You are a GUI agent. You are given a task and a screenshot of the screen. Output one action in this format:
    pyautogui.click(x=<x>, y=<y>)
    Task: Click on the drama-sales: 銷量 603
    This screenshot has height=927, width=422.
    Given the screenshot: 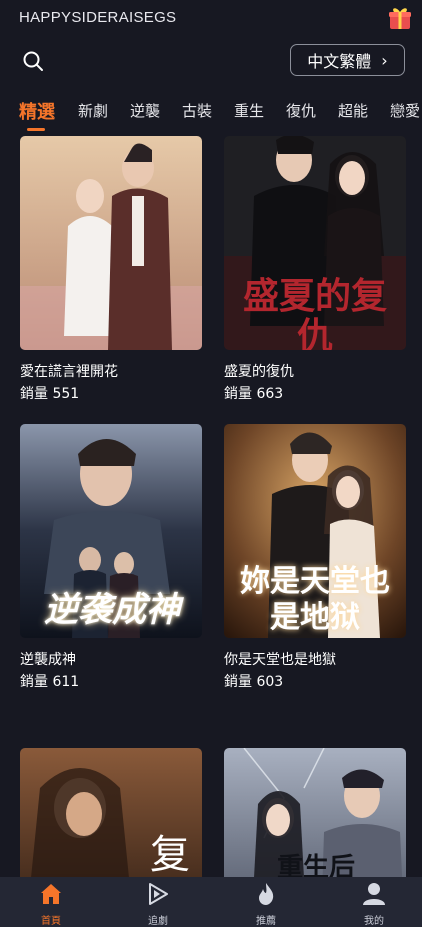 What is the action you would take?
    pyautogui.click(x=254, y=682)
    